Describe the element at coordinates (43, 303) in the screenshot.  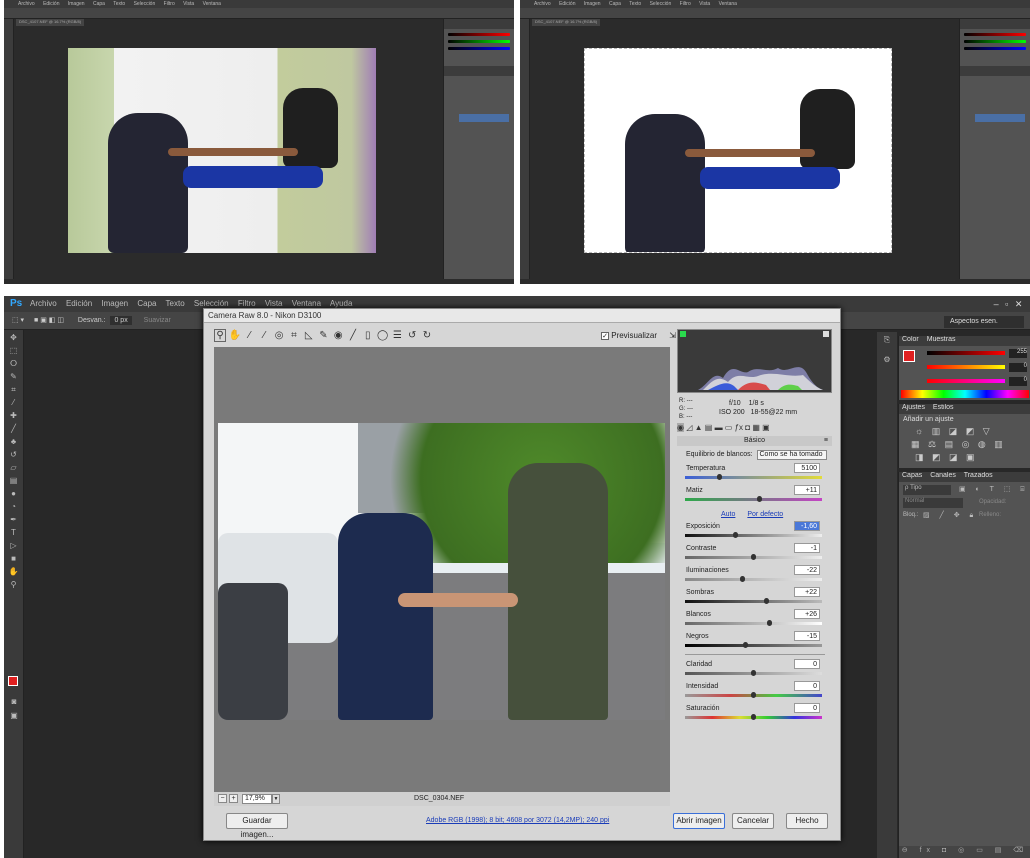
I see `menu-archivo: Archivo` at that location.